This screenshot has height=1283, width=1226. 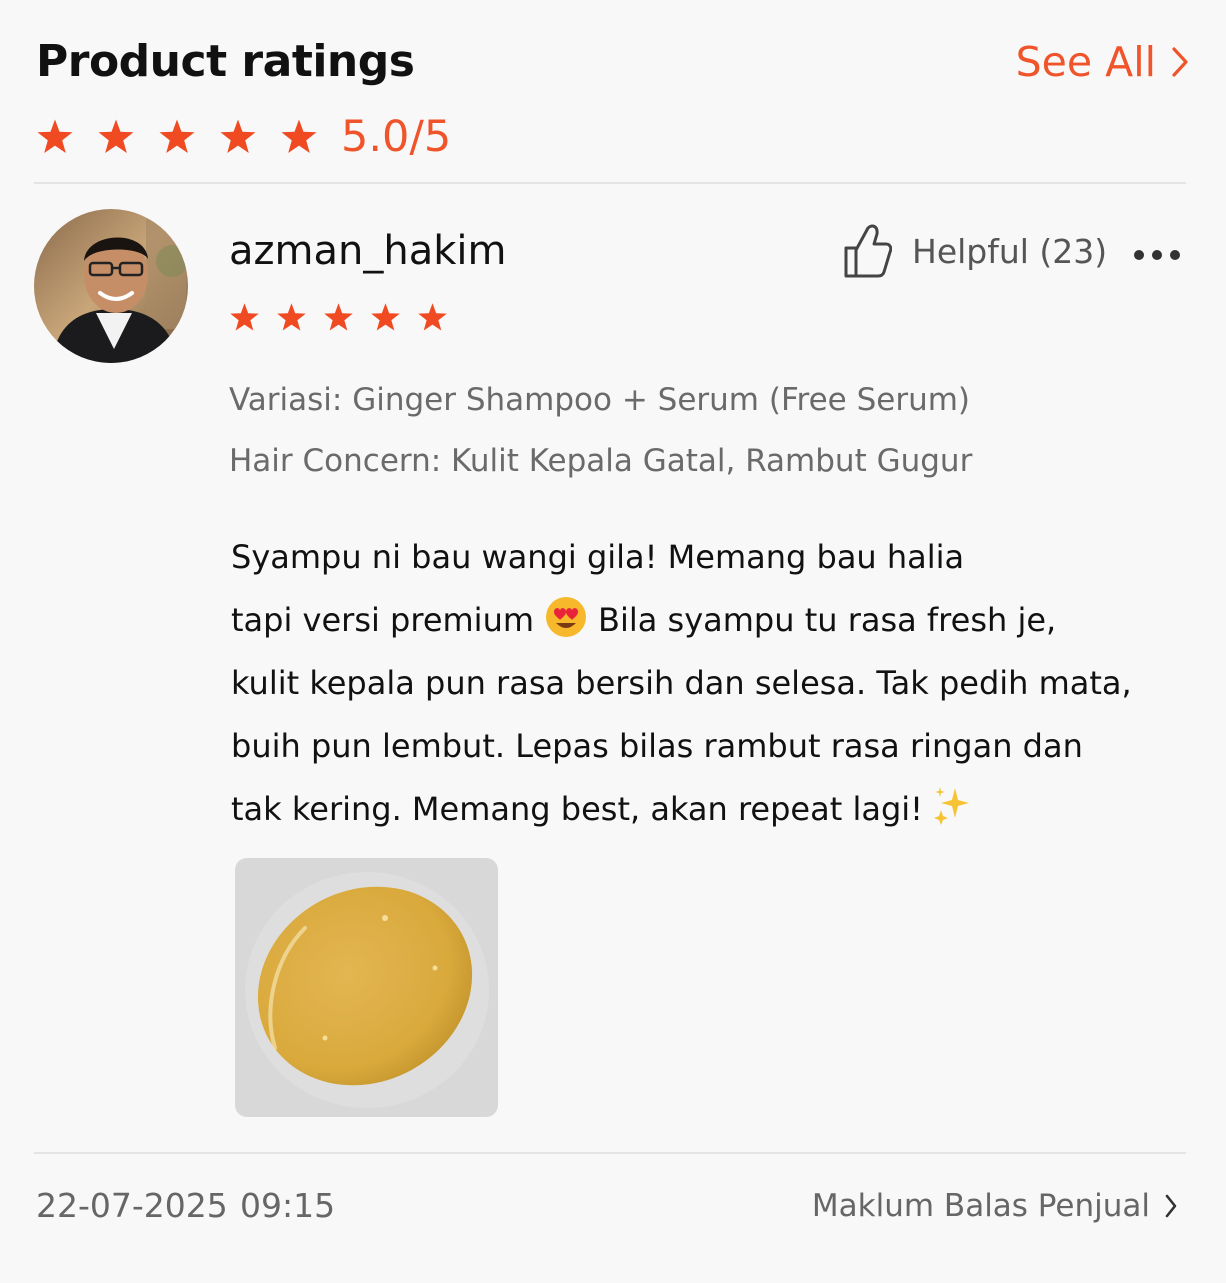 I want to click on review-username: azman_hakim, so click(x=367, y=251).